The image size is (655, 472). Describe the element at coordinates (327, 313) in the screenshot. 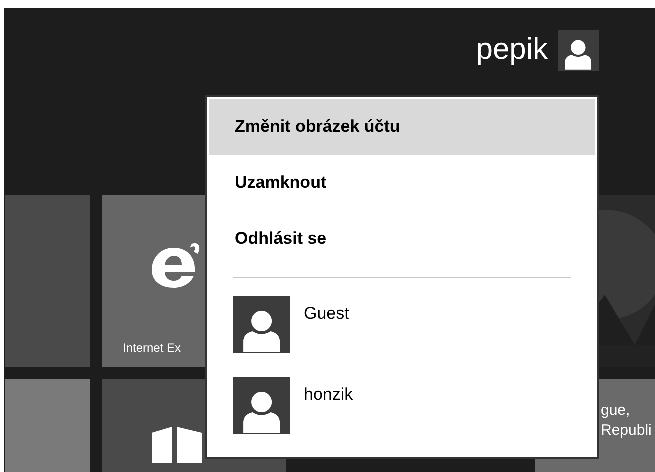

I see `account-name: Guest` at that location.